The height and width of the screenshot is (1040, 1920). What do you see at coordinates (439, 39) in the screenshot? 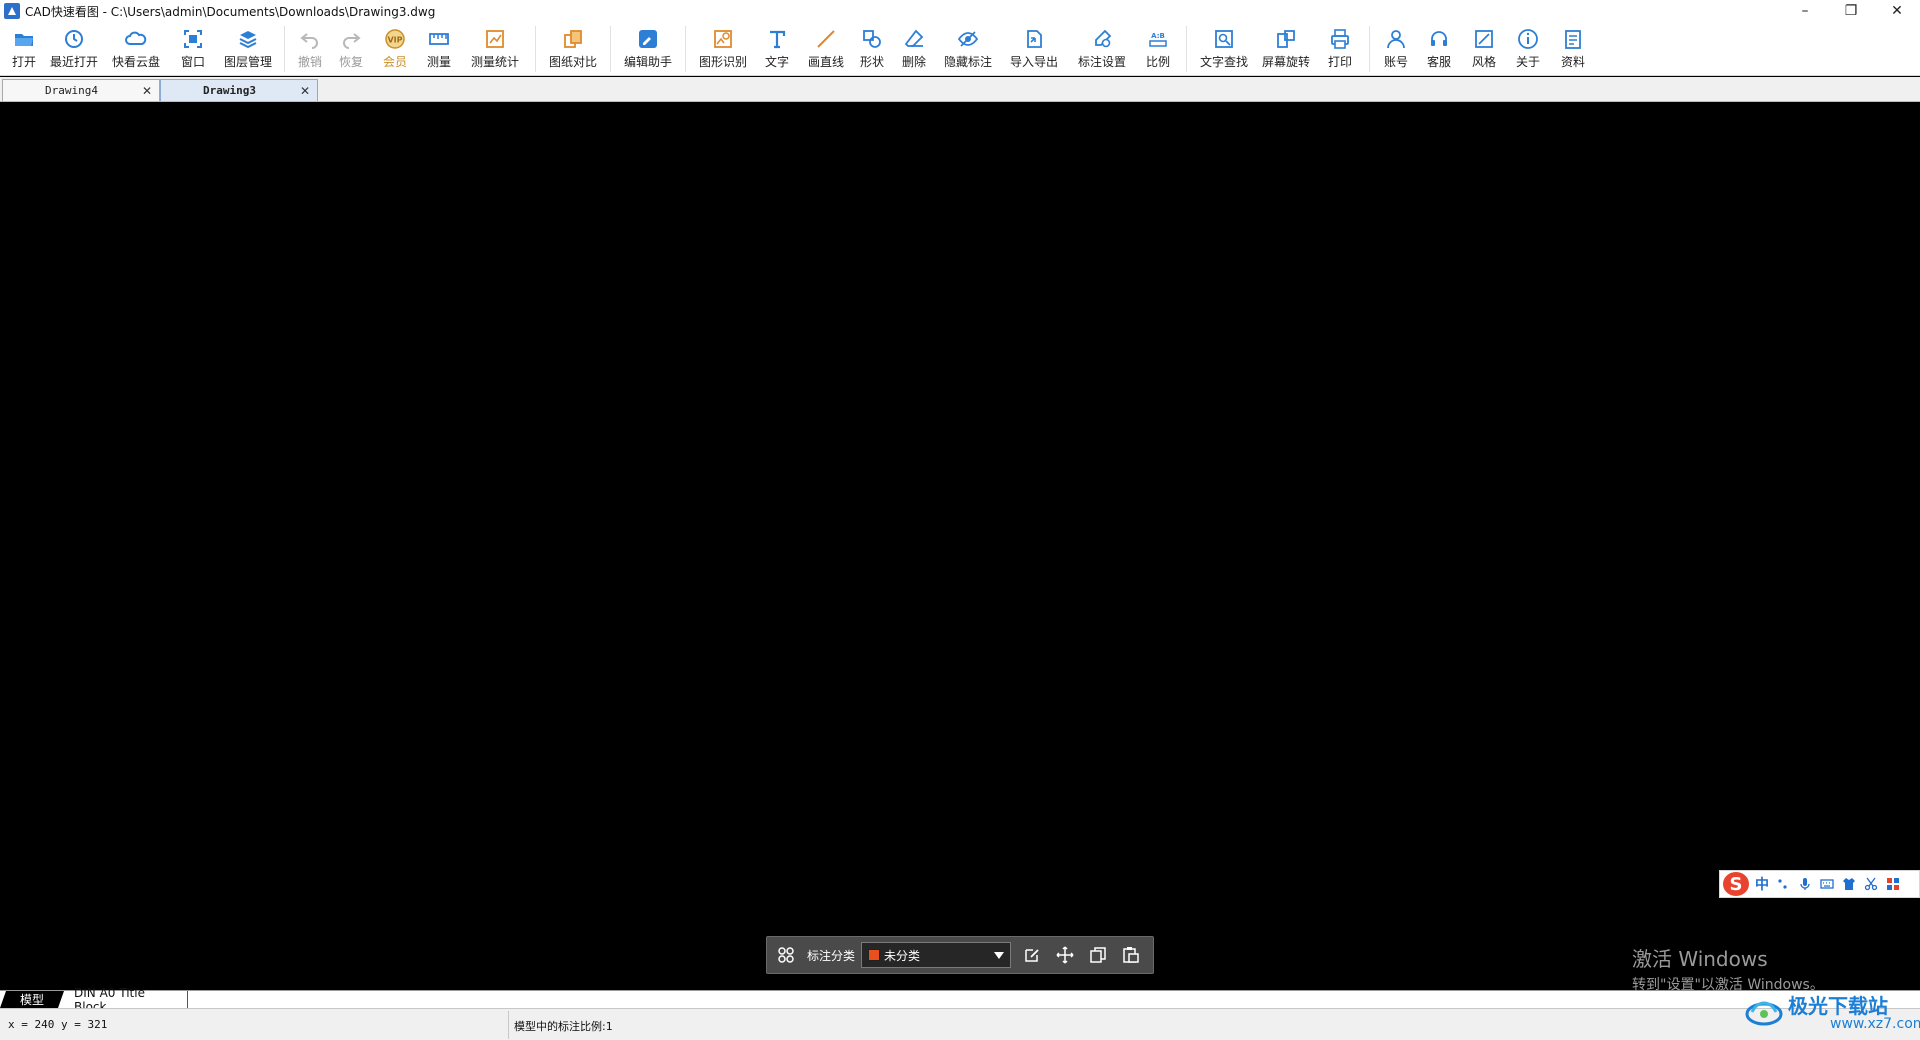
I see `ruler-icon` at bounding box center [439, 39].